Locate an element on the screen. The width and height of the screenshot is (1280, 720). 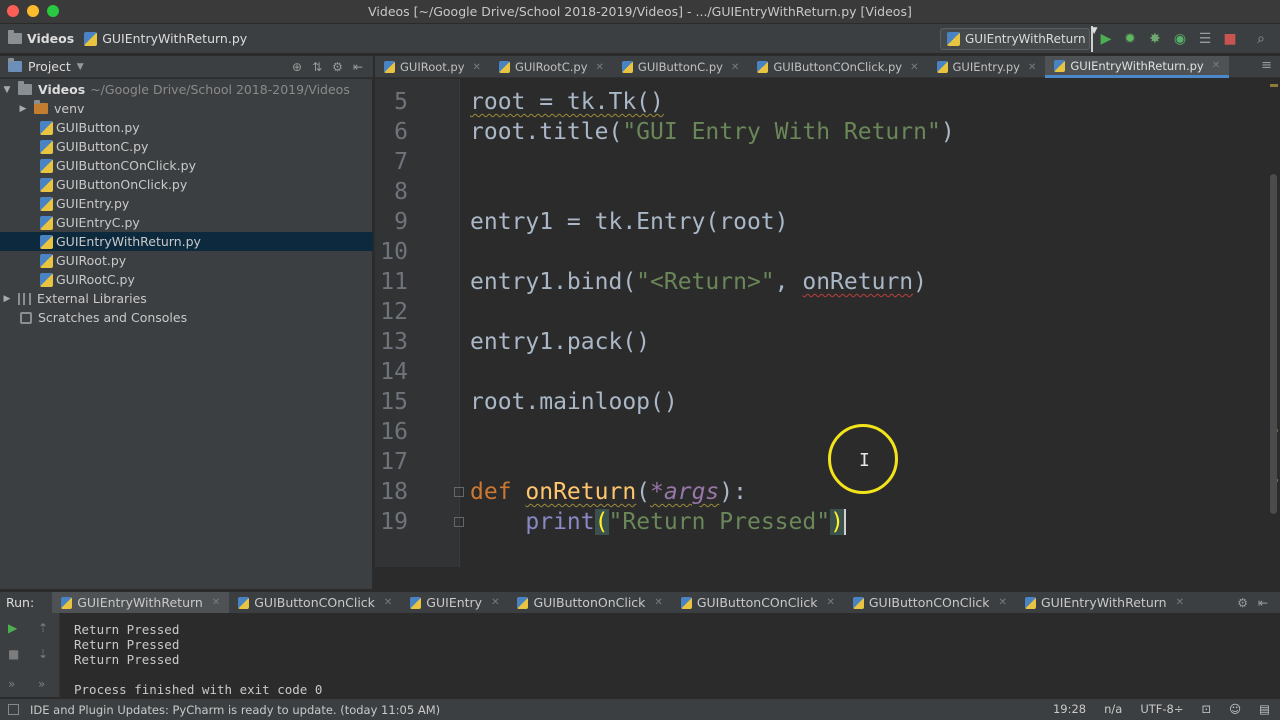
tree-scratches: Scratches and Consoles is located at coordinates (186, 317).